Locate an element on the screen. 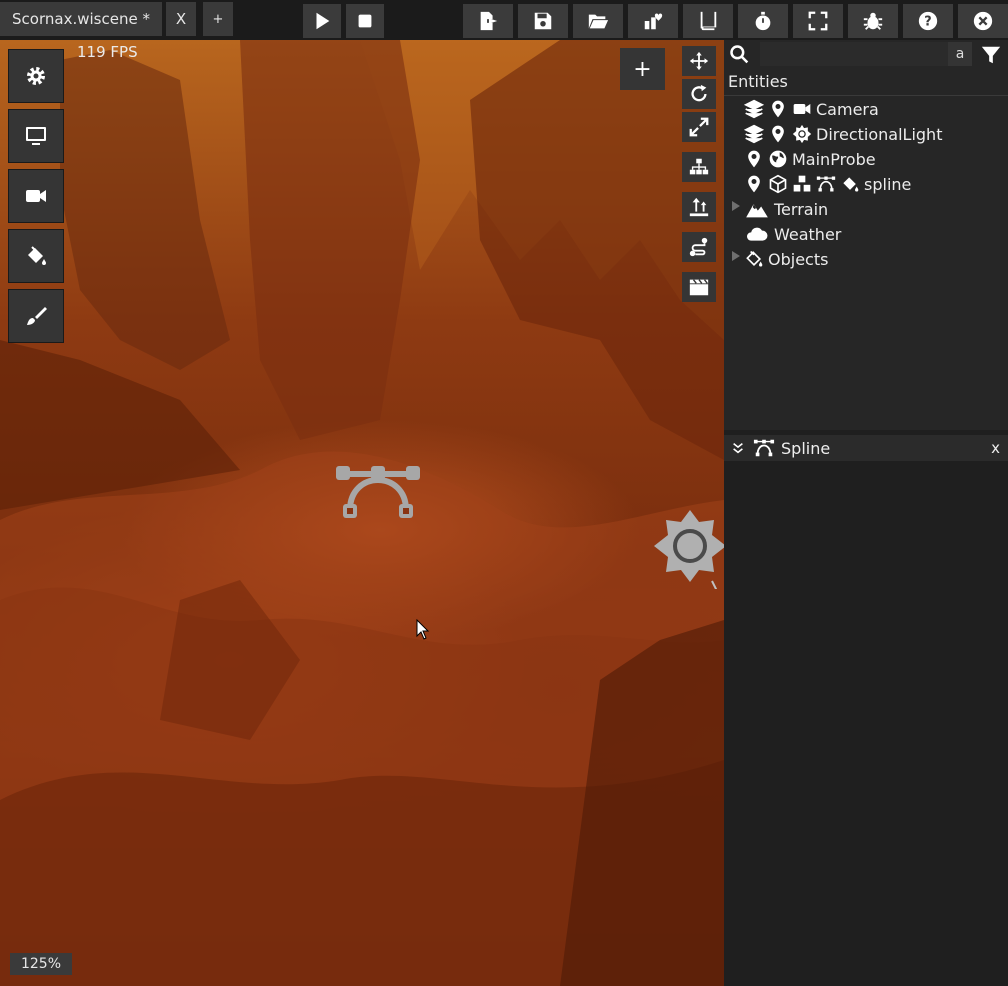  bezier-curve-icon is located at coordinates (826, 184).